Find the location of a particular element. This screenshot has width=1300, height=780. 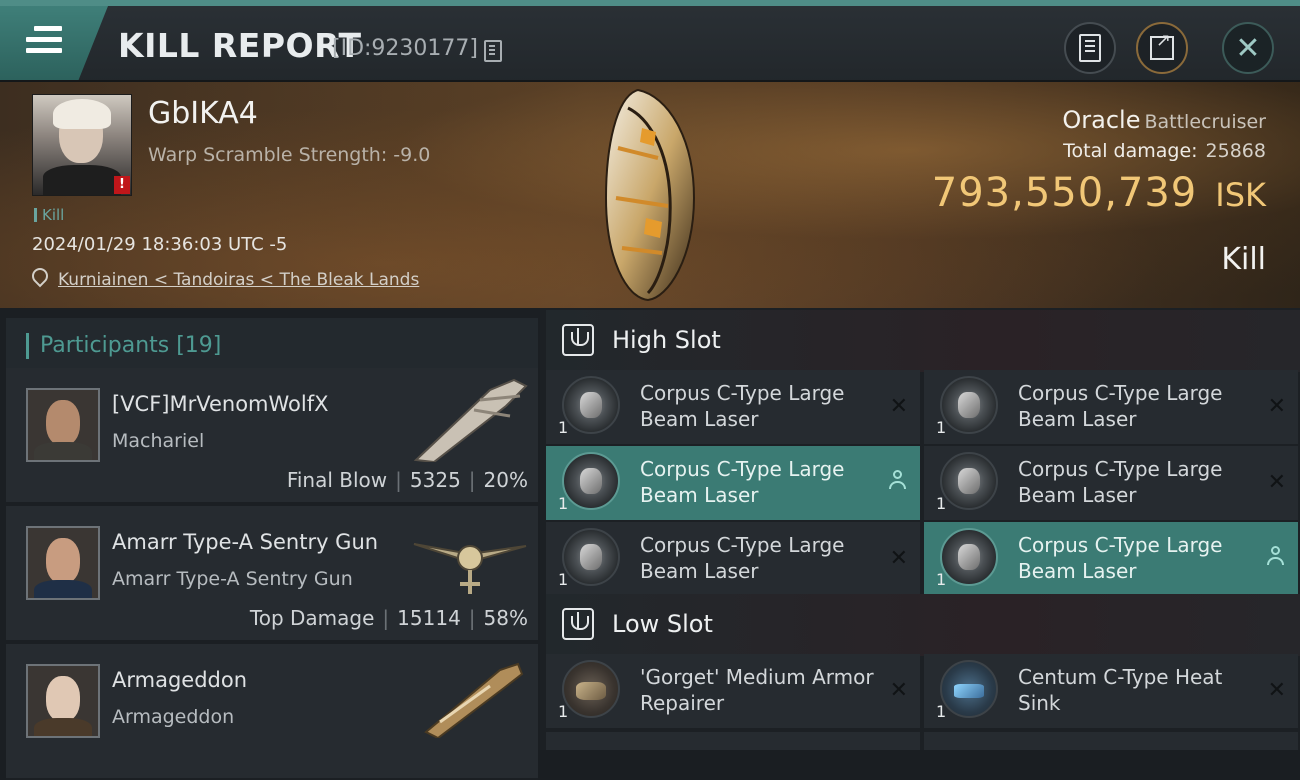

location-link: Kurniainen < Tandoiras < The Bleak Lands is located at coordinates (223, 277).